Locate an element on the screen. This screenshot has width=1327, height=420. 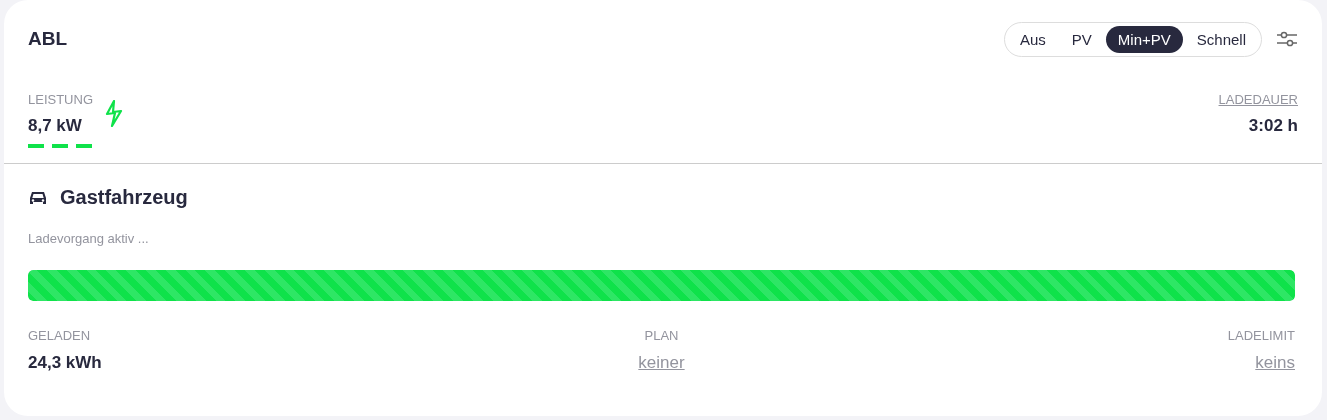
stat-value: 24,3 kWh is located at coordinates (65, 363).